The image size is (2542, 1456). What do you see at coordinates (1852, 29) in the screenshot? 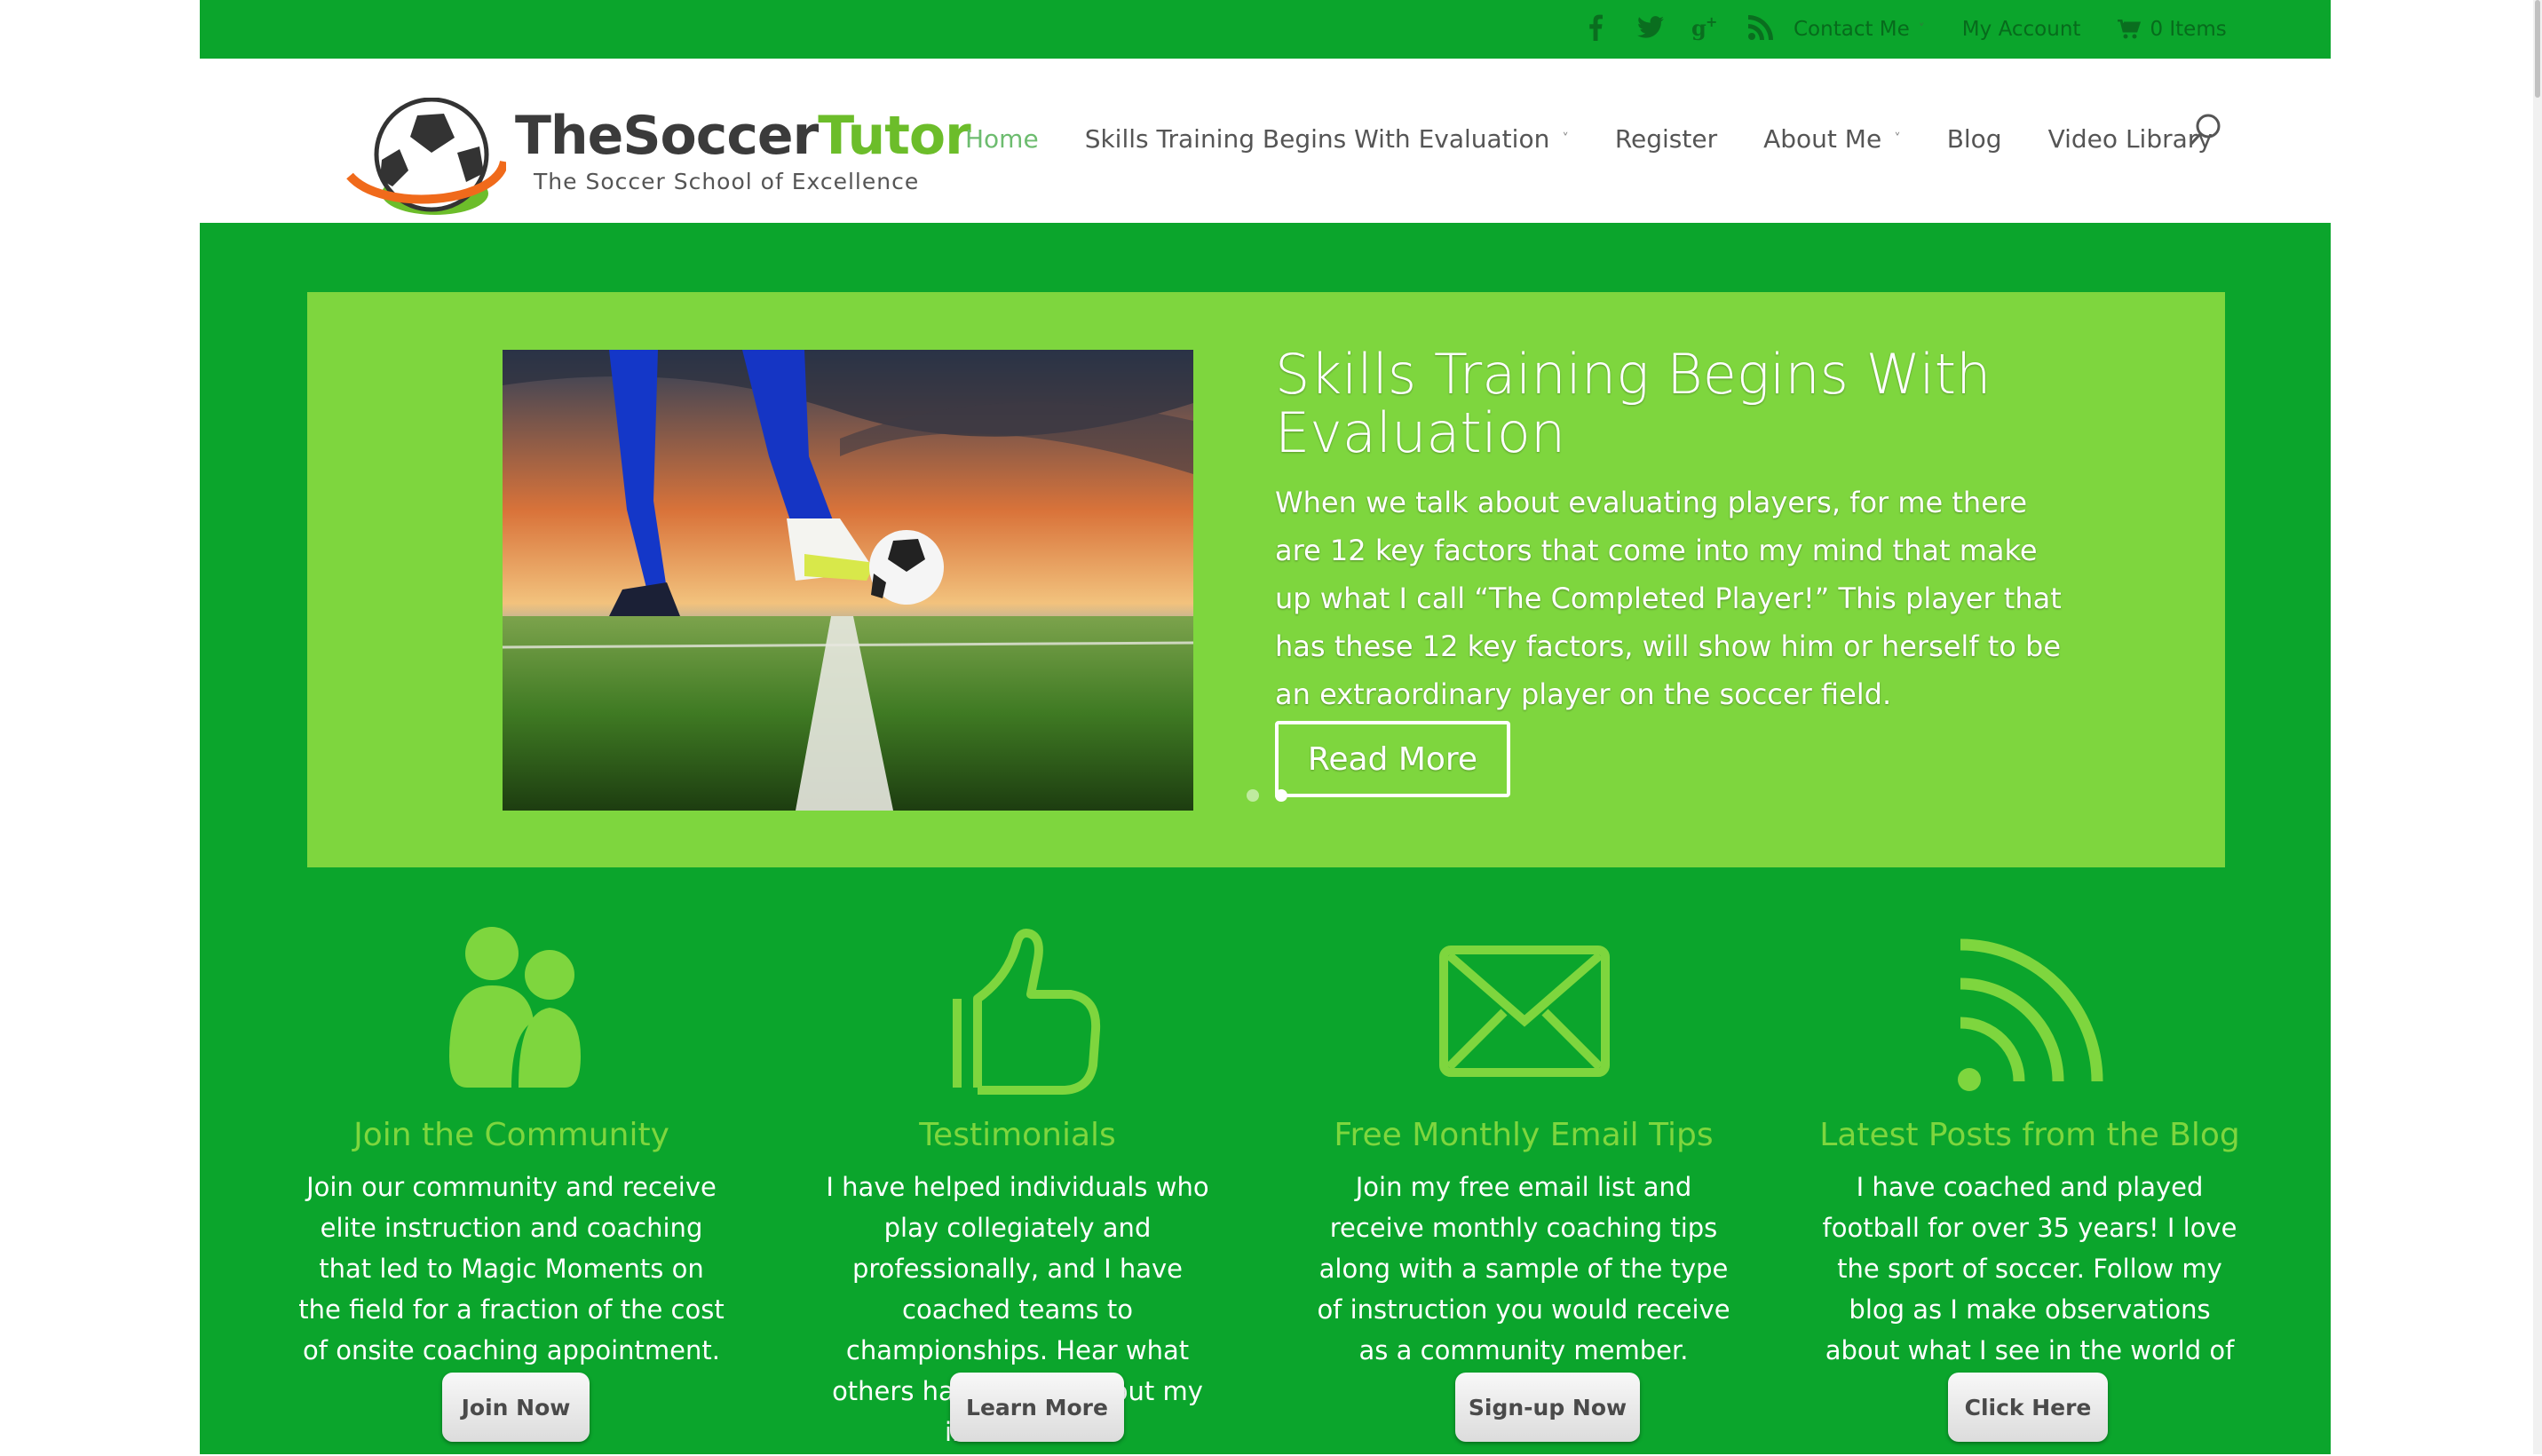
I see `contact-me-label: Contact Me` at bounding box center [1852, 29].